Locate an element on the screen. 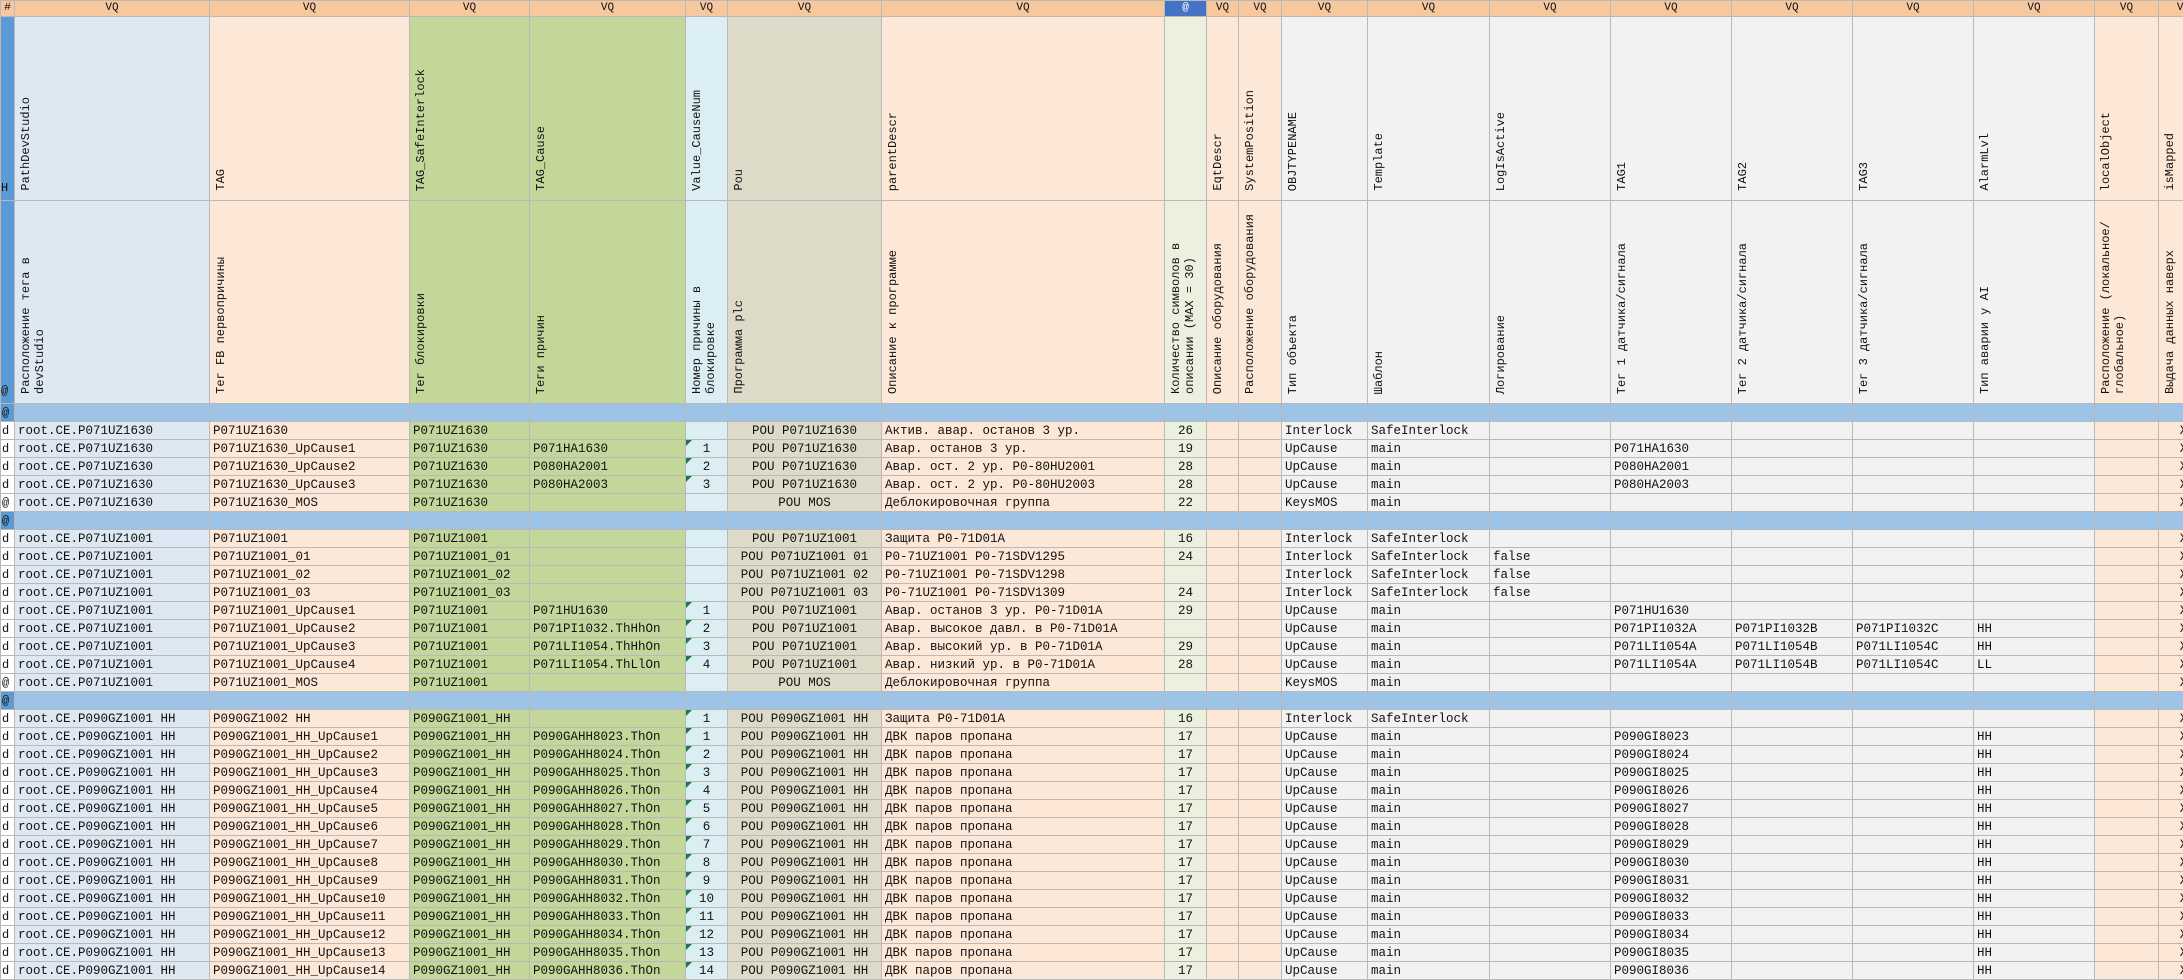  cell-char-count: 24 is located at coordinates (1186, 557).